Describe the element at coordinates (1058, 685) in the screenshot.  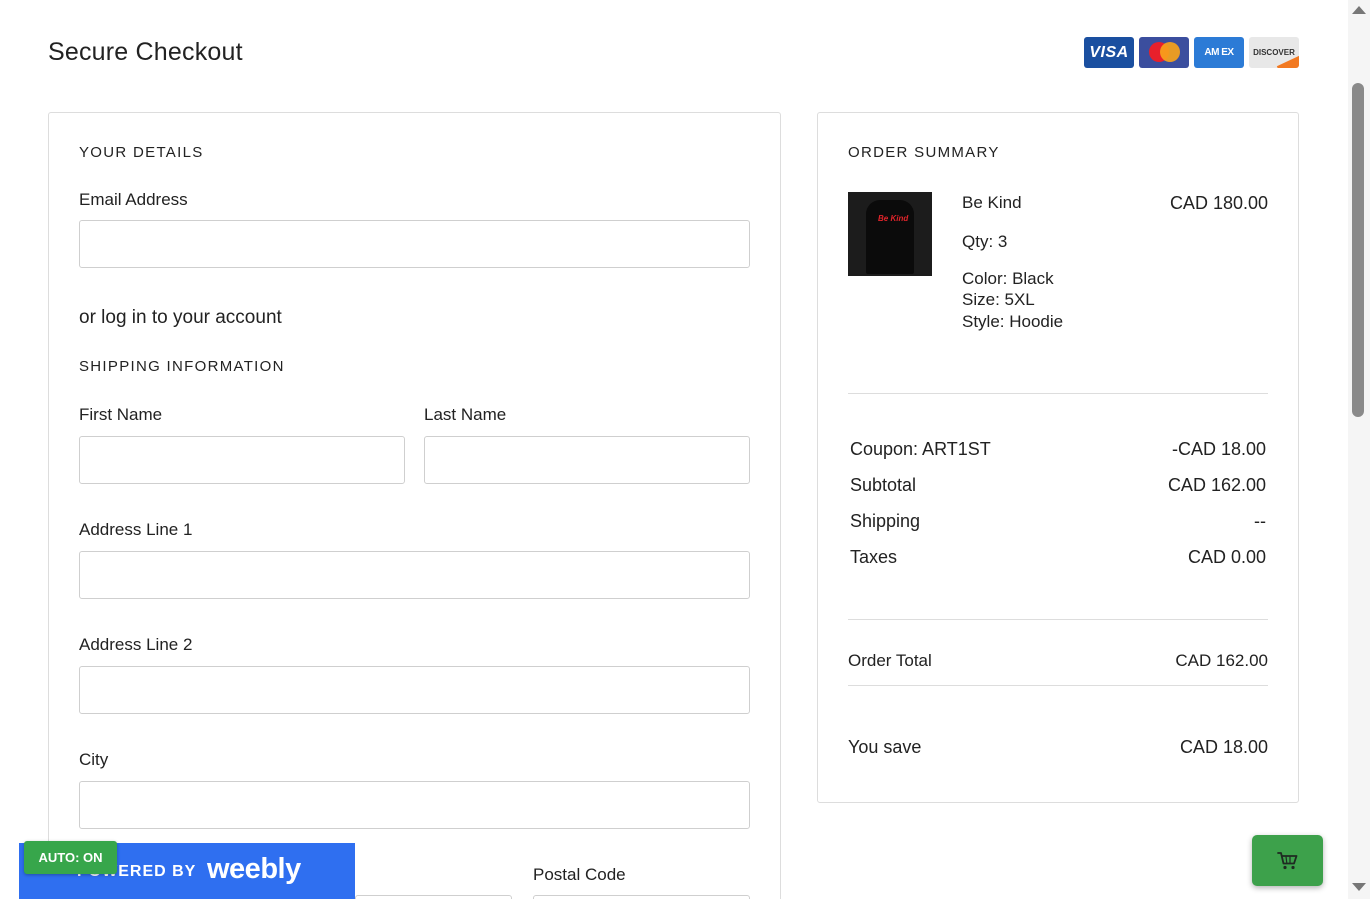
I see `order-total-divider` at that location.